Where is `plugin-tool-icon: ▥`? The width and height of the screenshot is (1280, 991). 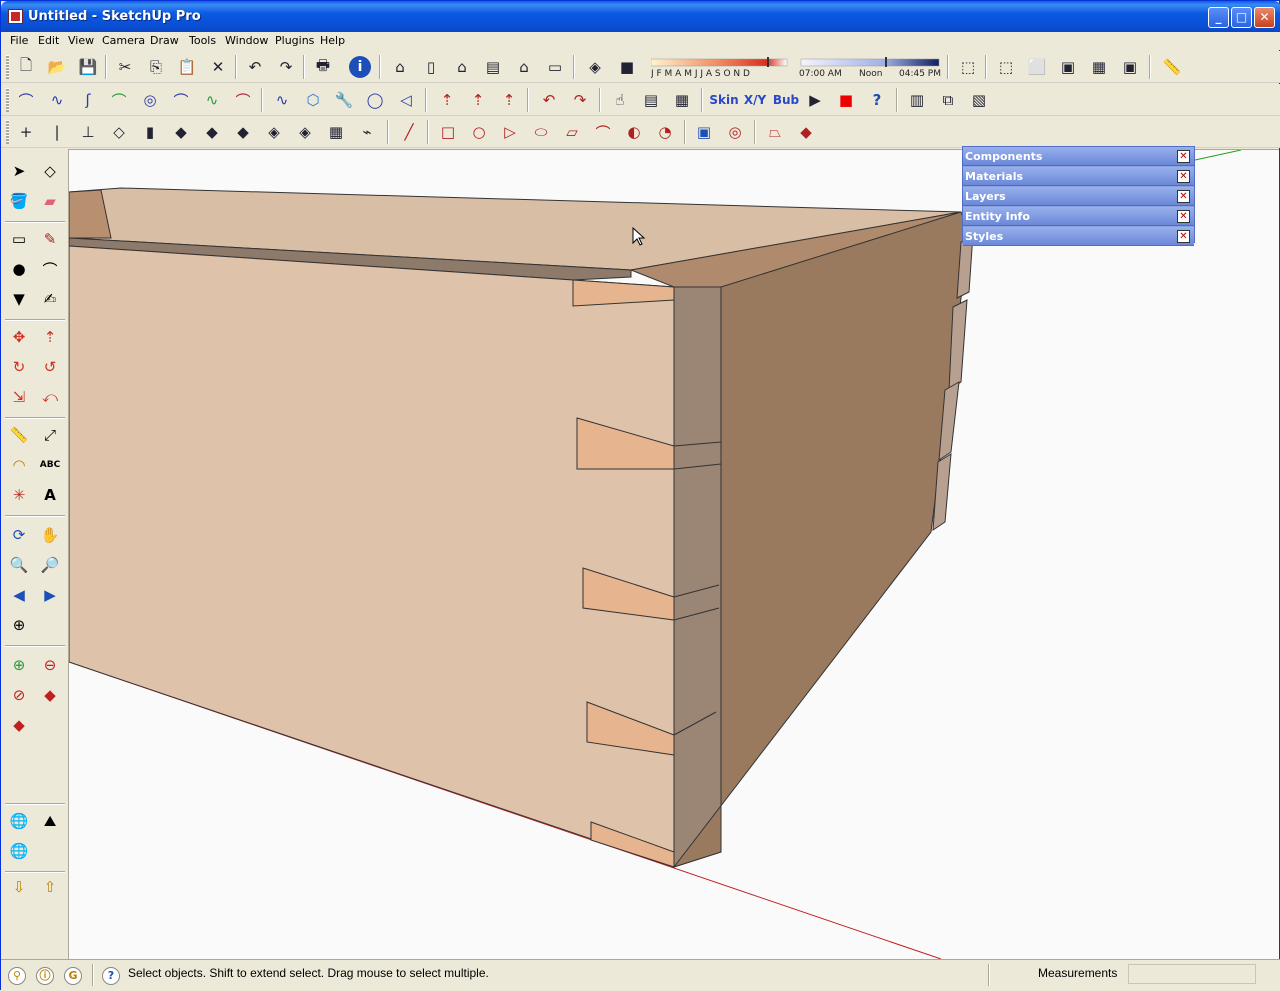
plugin-tool-icon: ▥ is located at coordinates (917, 100).